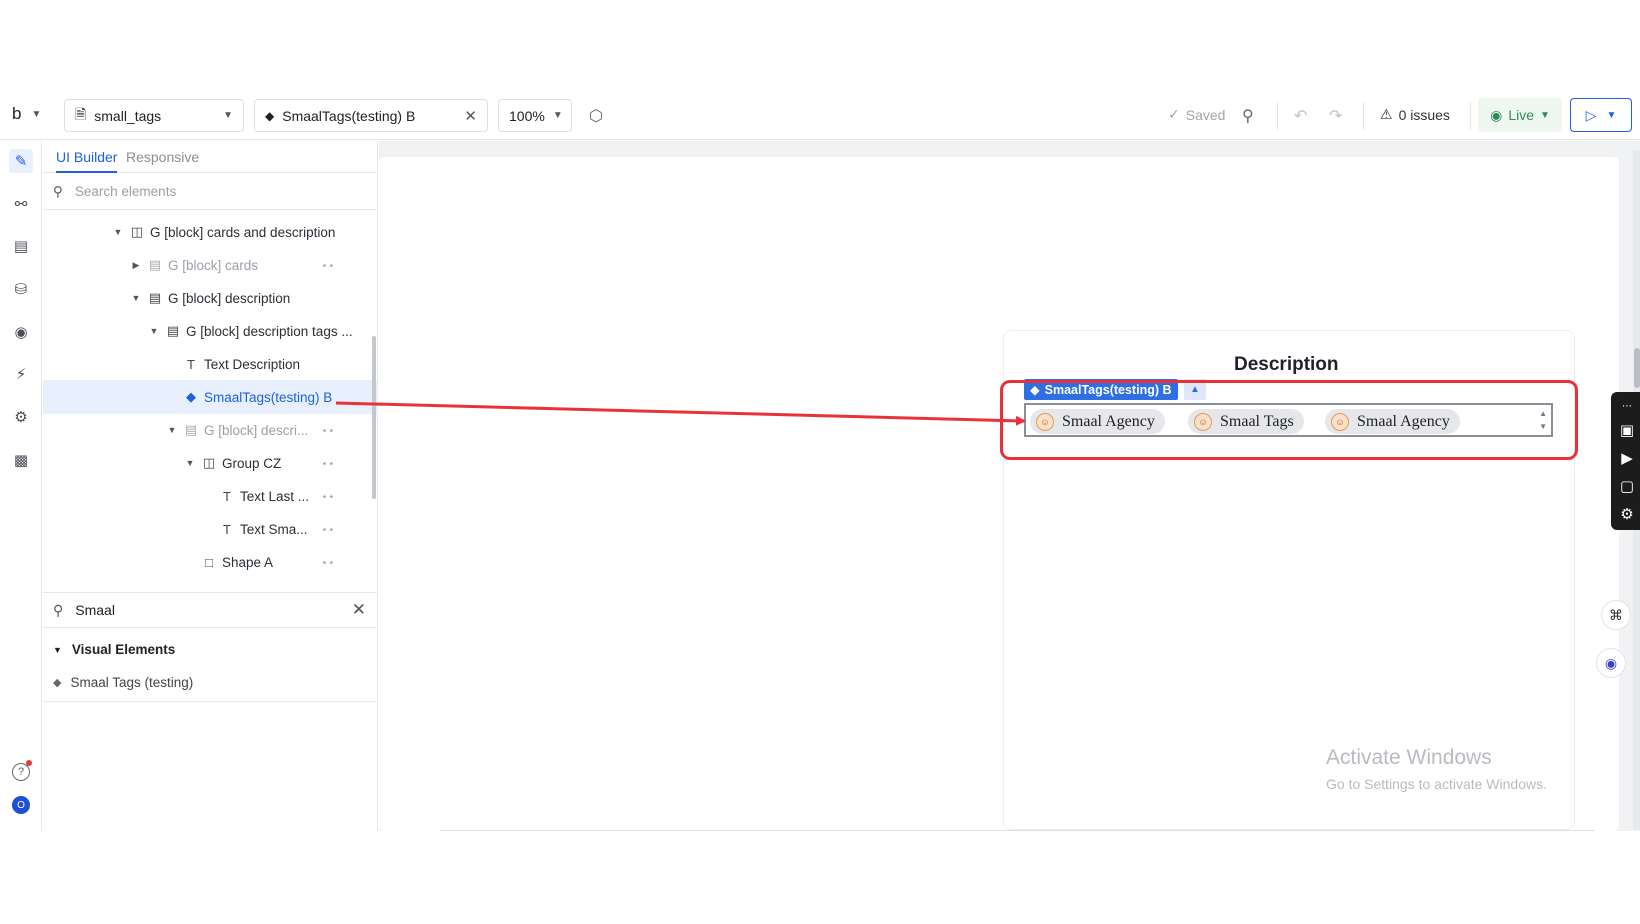  What do you see at coordinates (210, 265) in the screenshot?
I see `tree-item: ▶ ▤ G [block] cards ⋆⋆` at bounding box center [210, 265].